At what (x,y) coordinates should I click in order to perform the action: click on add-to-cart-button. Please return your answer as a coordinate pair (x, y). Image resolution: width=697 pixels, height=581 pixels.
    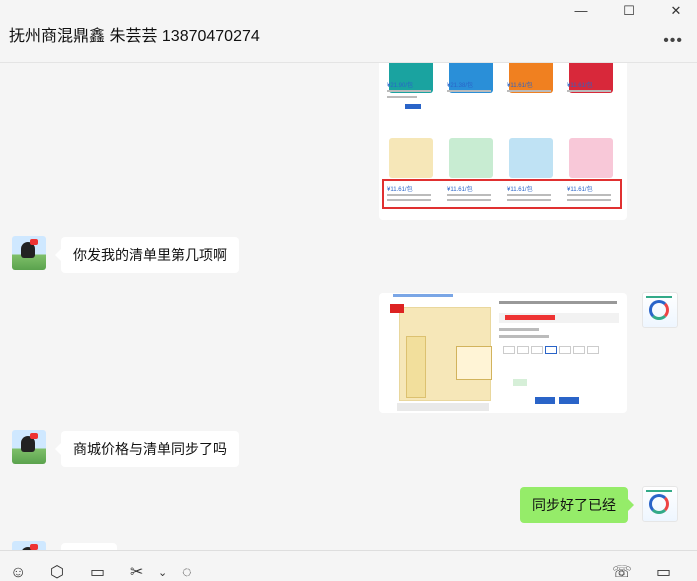
    Looking at the image, I should click on (545, 400).